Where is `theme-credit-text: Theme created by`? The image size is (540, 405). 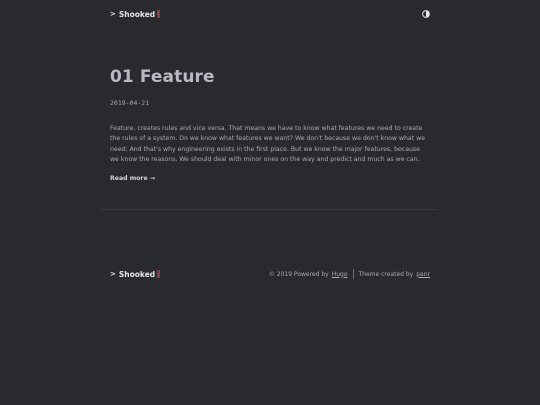 theme-credit-text: Theme created by is located at coordinates (386, 274).